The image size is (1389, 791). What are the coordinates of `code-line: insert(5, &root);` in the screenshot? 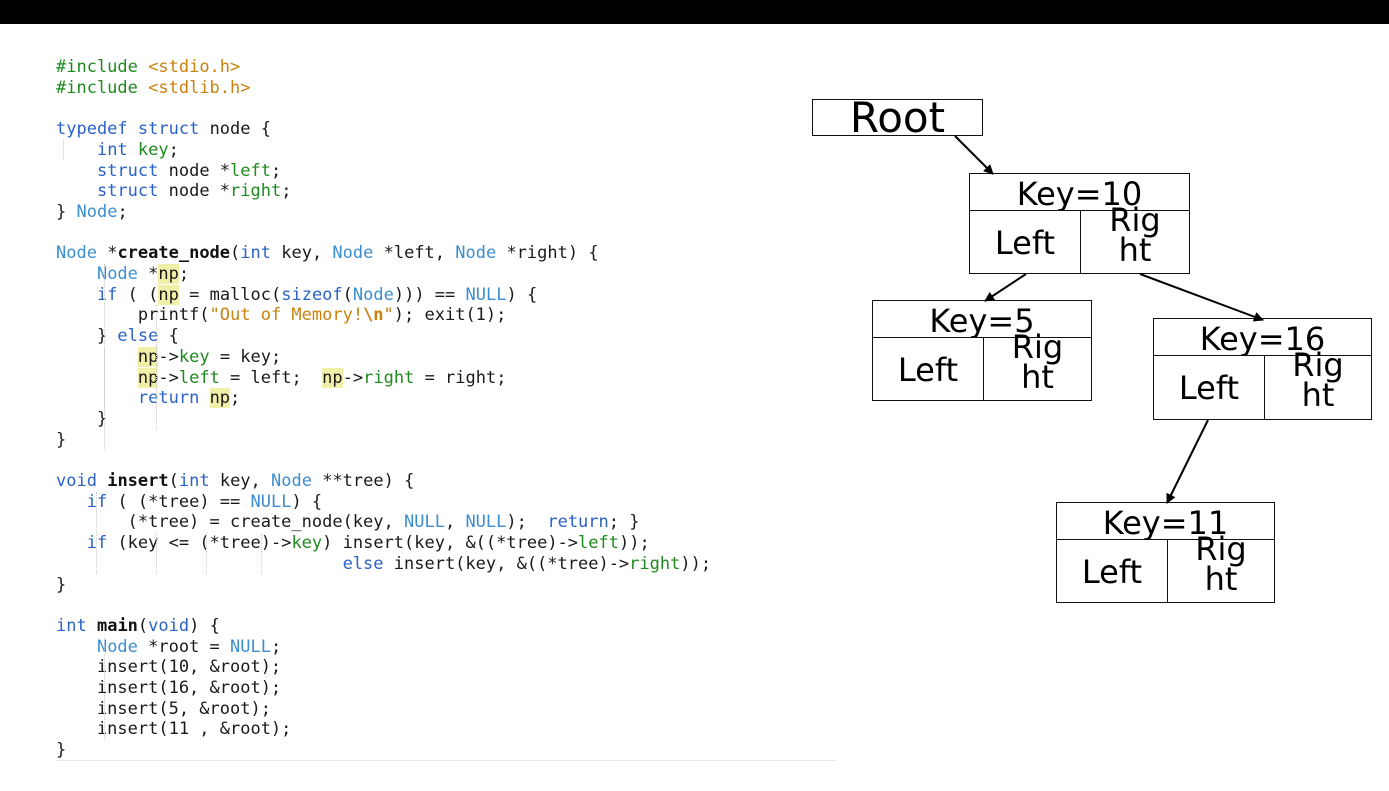 It's located at (163, 708).